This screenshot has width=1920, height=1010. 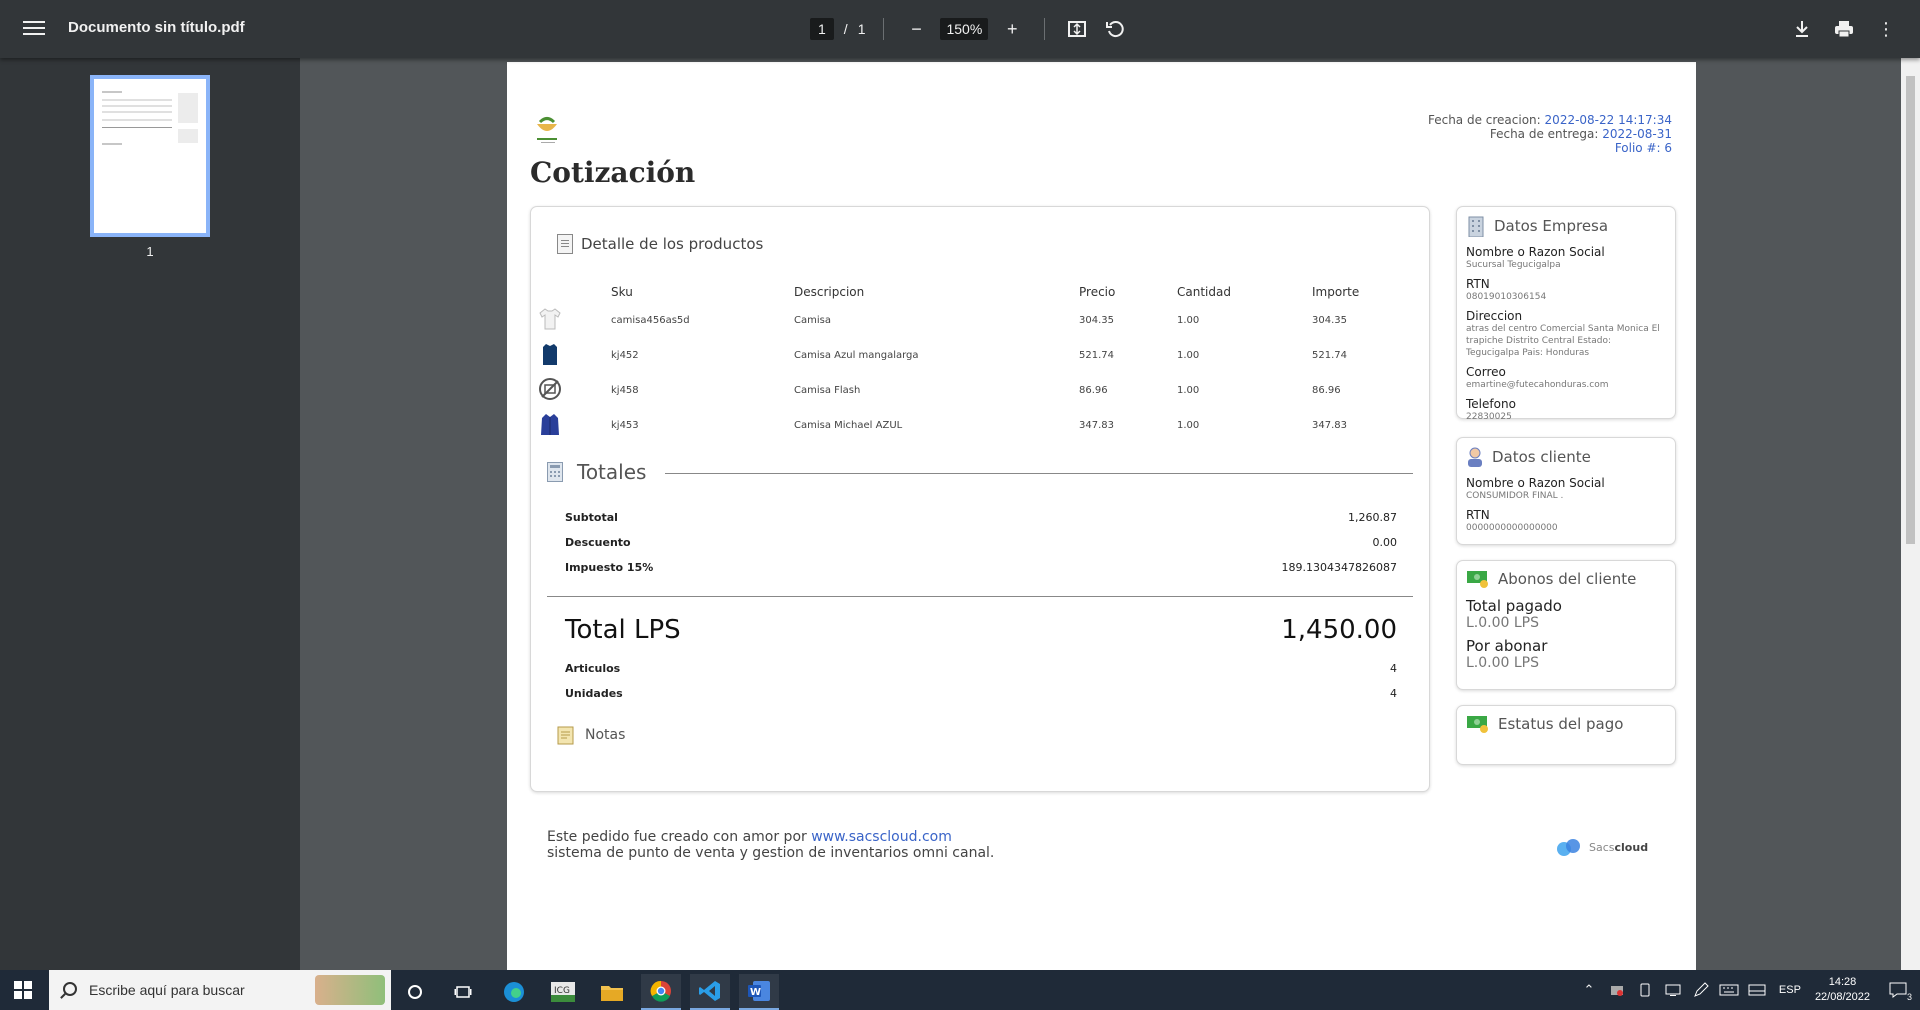 I want to click on language-indicator: ESP, so click(x=1790, y=990).